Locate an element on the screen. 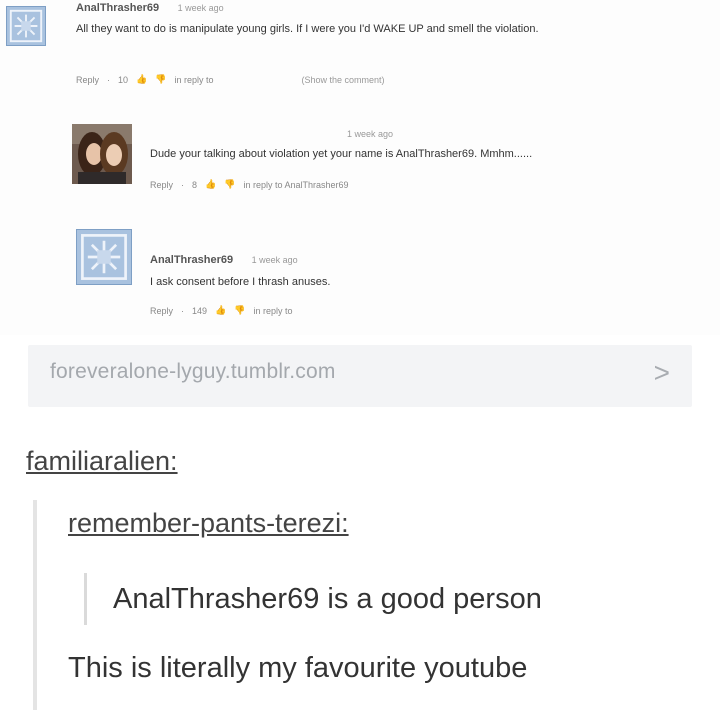 This screenshot has height=720, width=720. link-url: foreveralone-lyguy.tumblr.com is located at coordinates (193, 372).